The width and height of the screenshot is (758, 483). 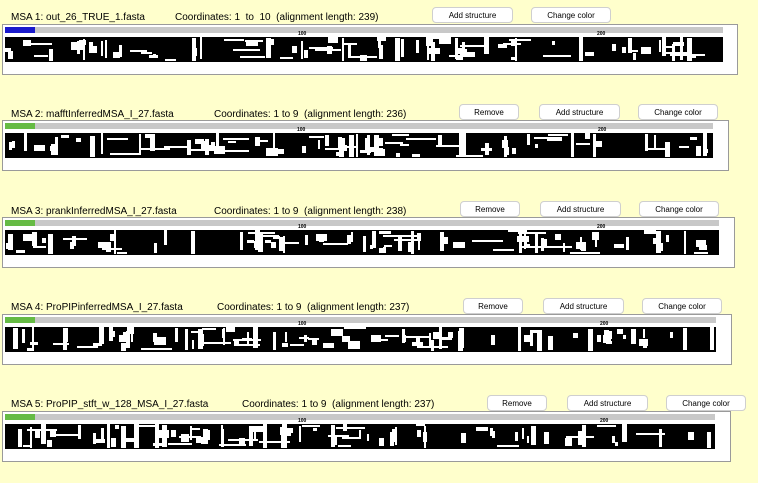 I want to click on msa-4-change-color-button: Change color, so click(x=682, y=306).